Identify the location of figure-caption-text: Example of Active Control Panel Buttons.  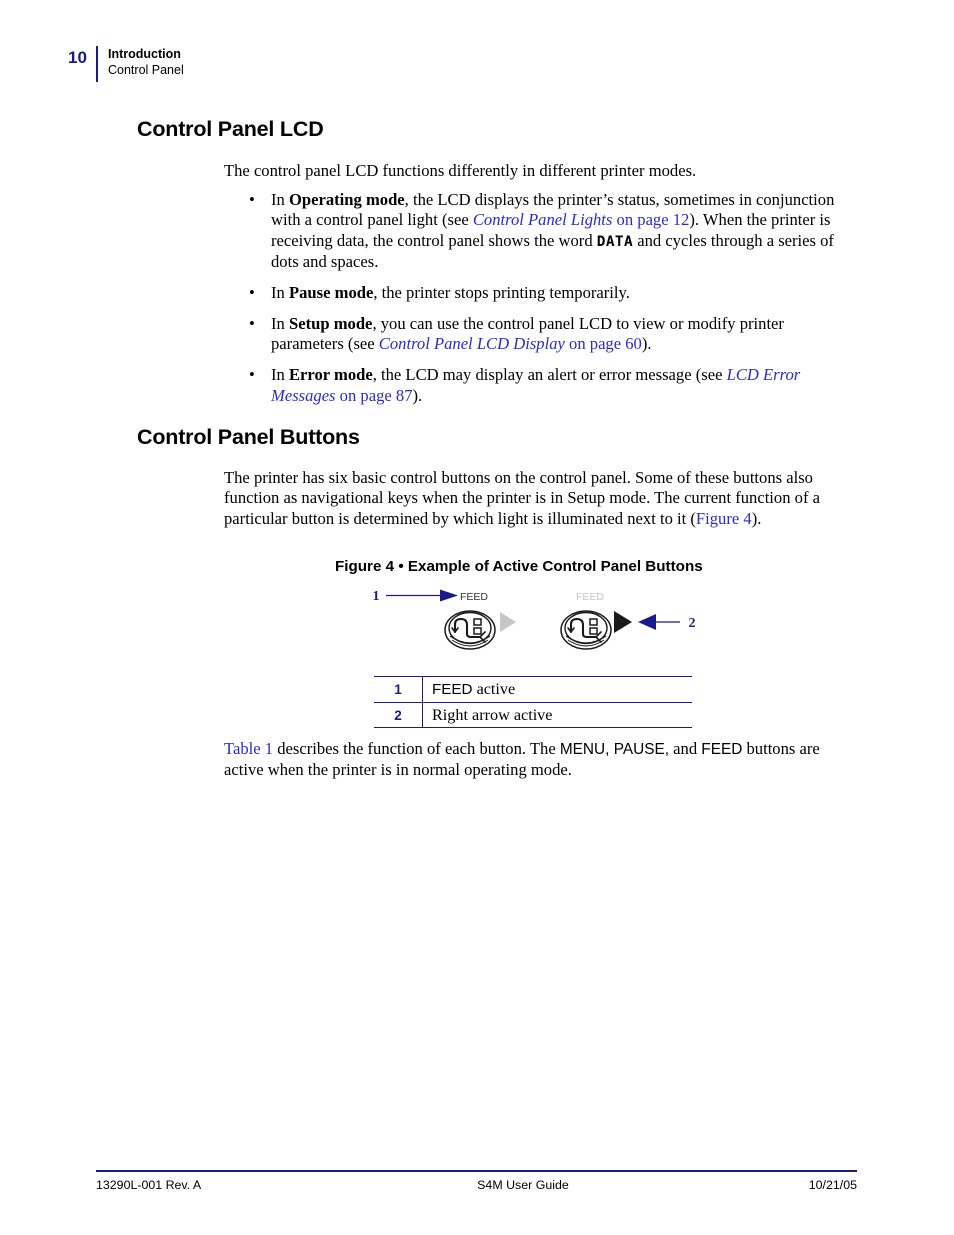
(555, 566).